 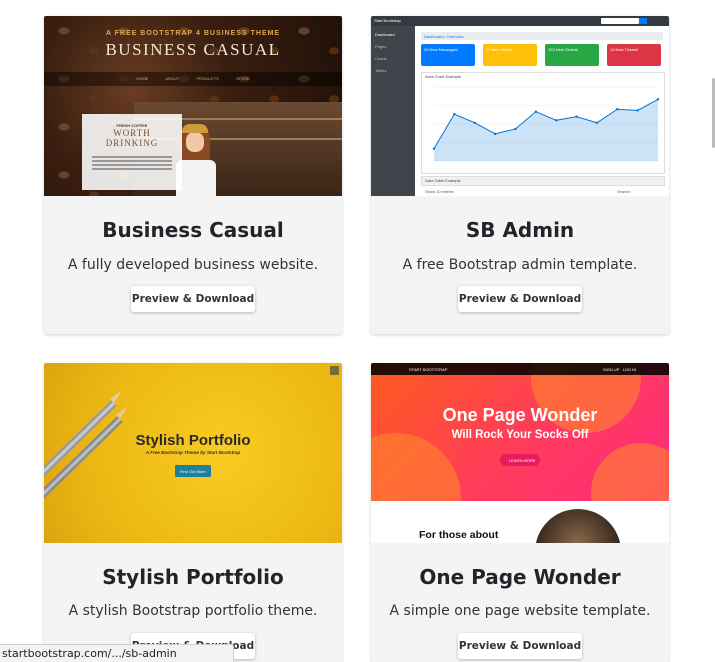 I want to click on card-title: SB Admin, so click(x=520, y=230).